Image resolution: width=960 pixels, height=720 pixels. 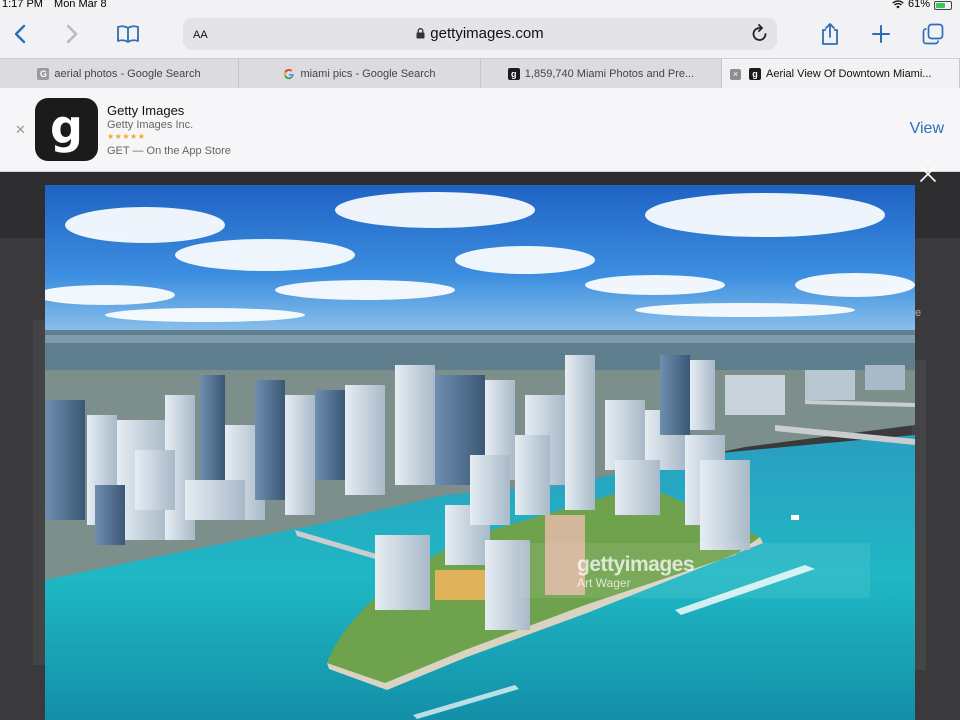 I want to click on status-bar: 1:17 PM Mon Mar 8 61%, so click(x=480, y=6).